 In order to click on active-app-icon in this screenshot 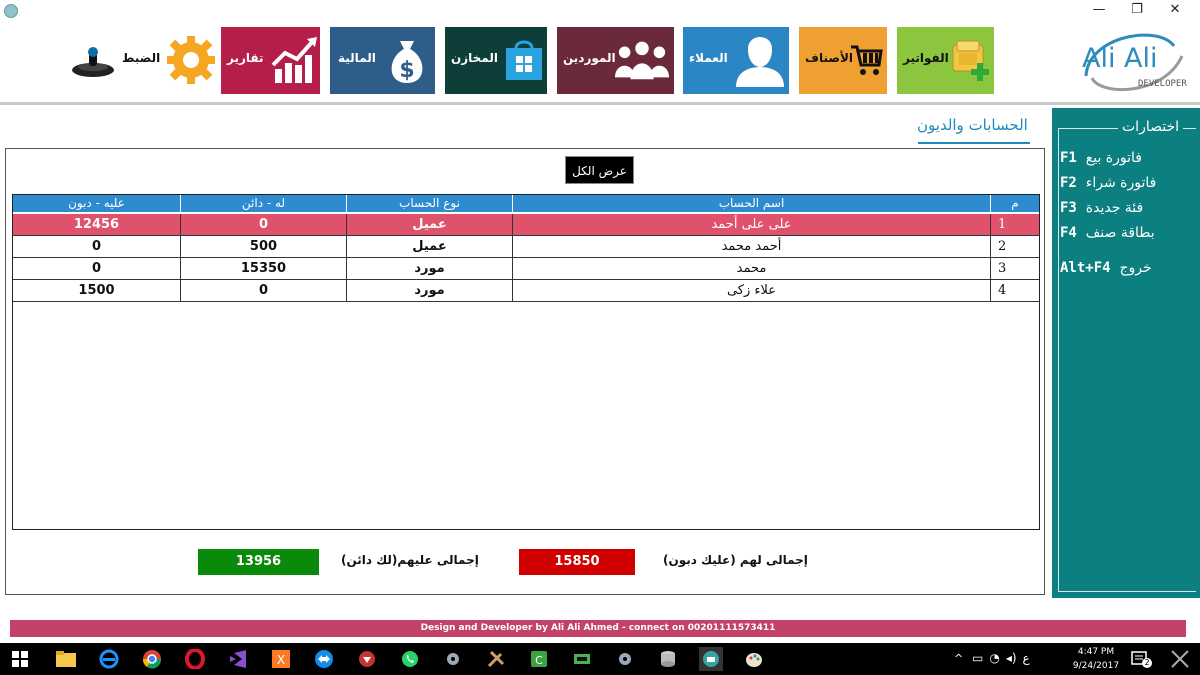, I will do `click(711, 659)`.